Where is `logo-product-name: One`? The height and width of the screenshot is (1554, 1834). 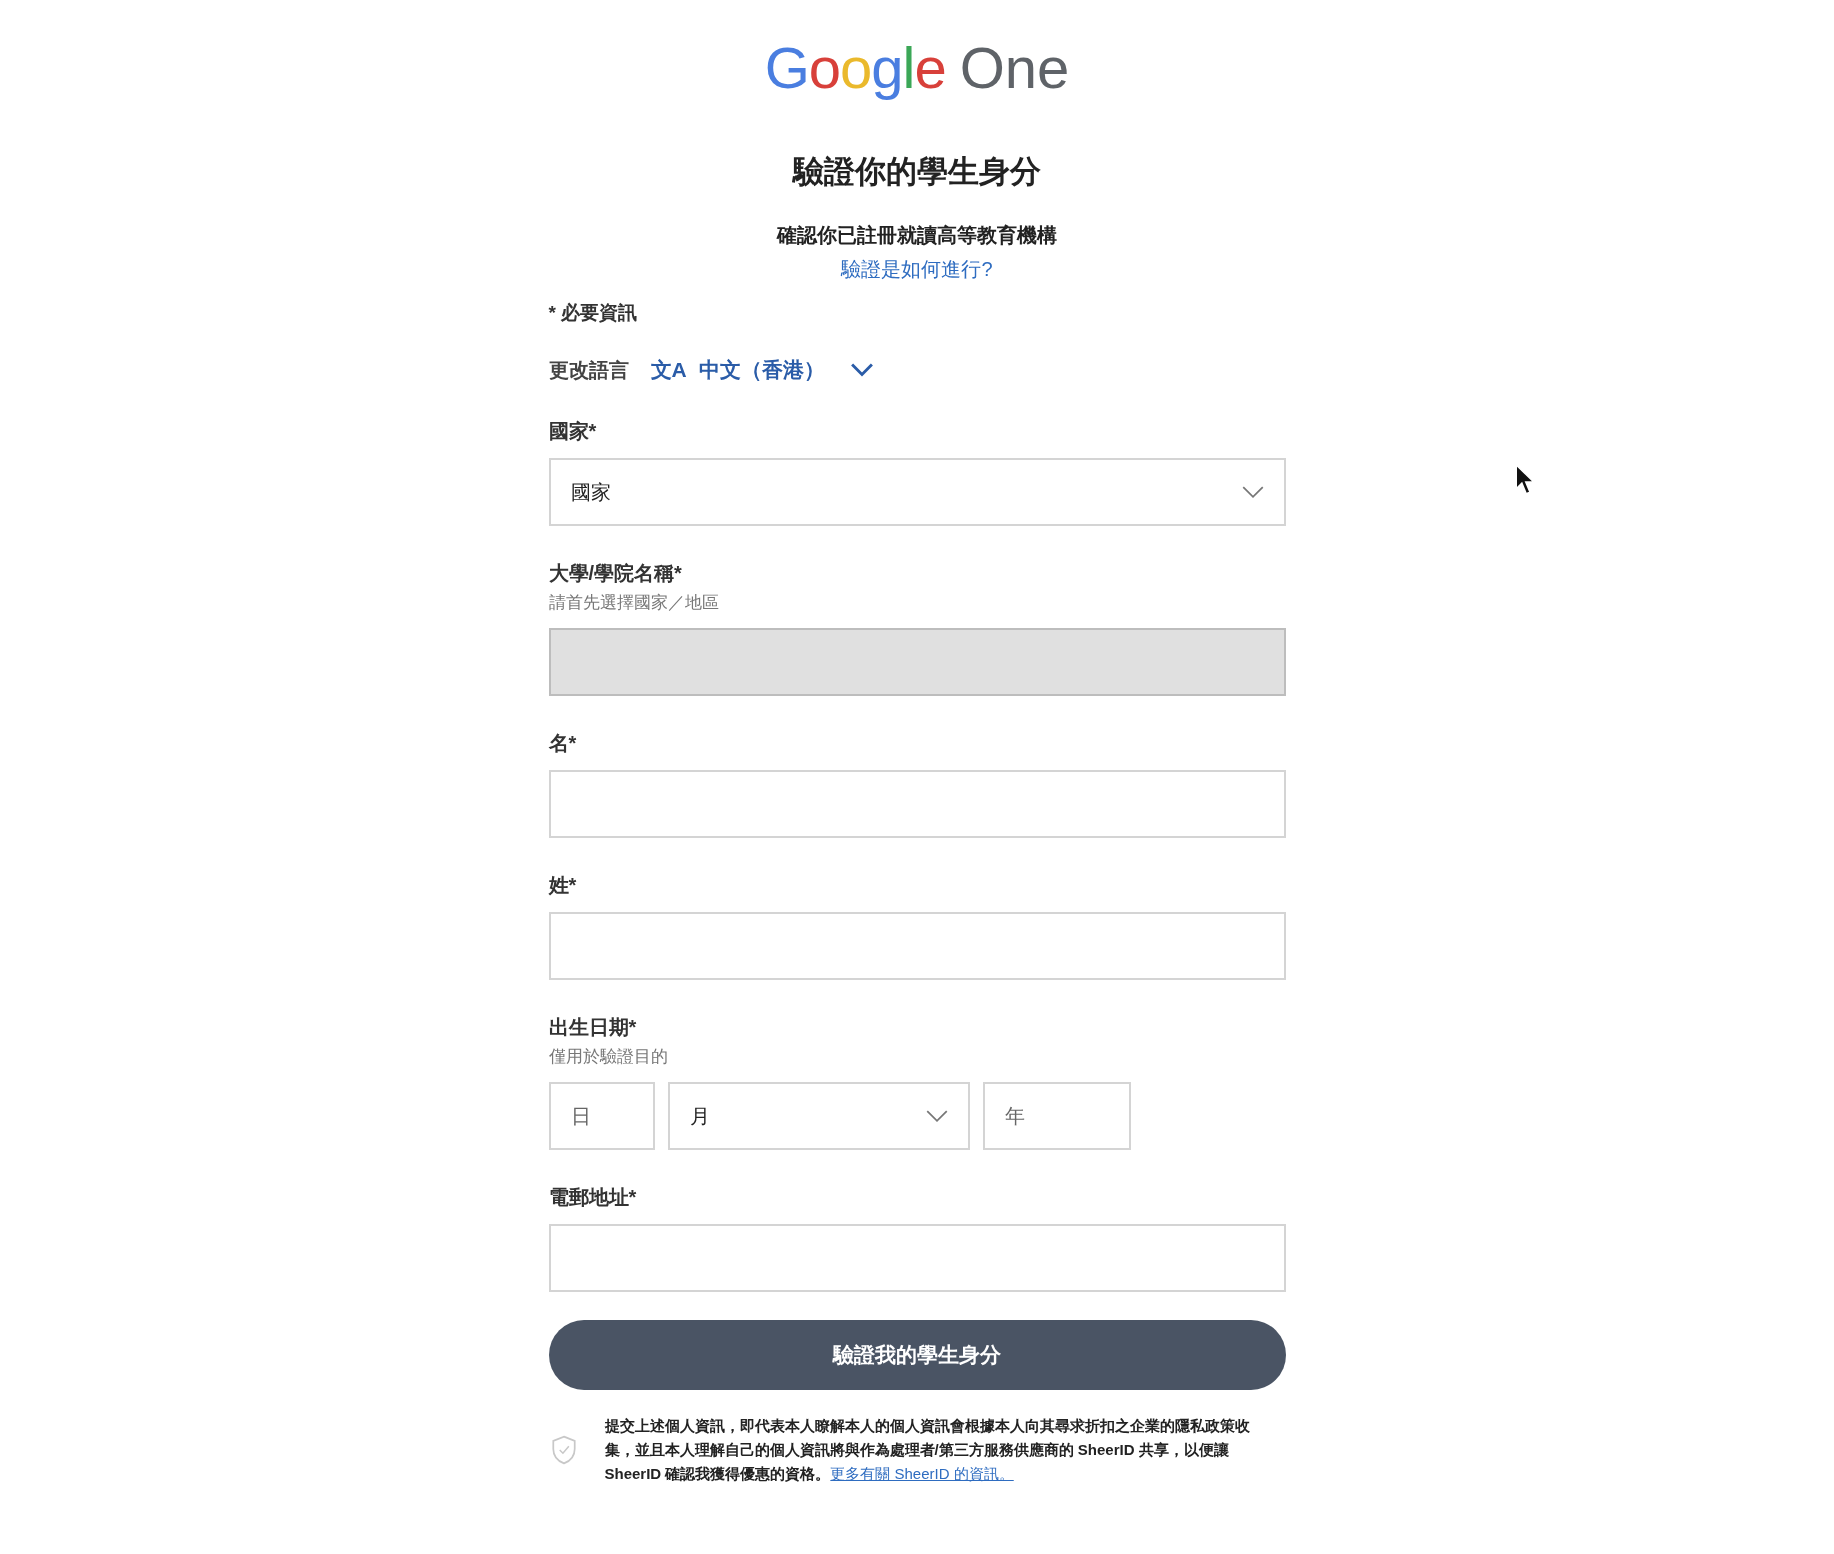 logo-product-name: One is located at coordinates (1014, 68).